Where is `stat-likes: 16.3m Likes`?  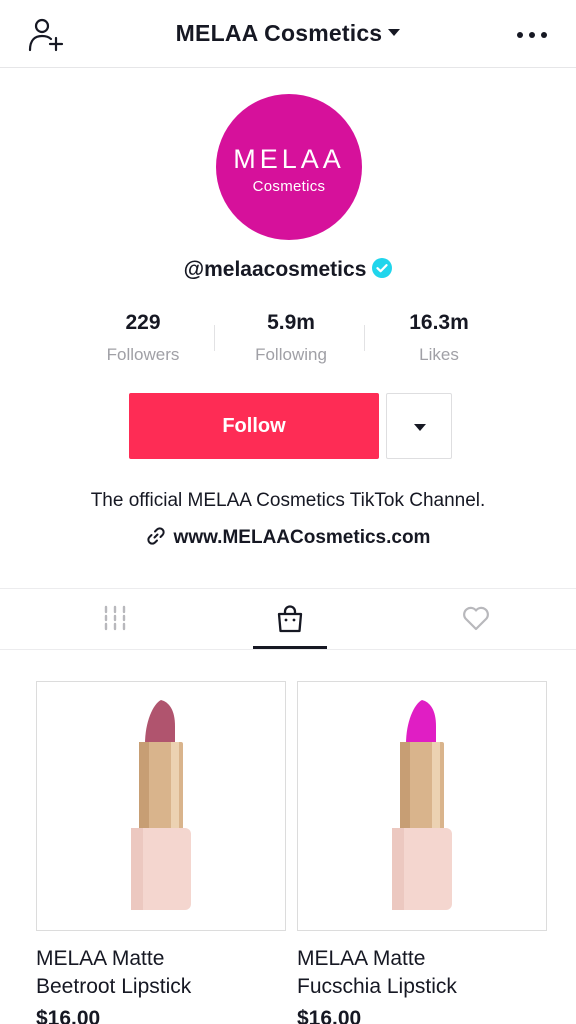
stat-likes: 16.3m Likes is located at coordinates (439, 338).